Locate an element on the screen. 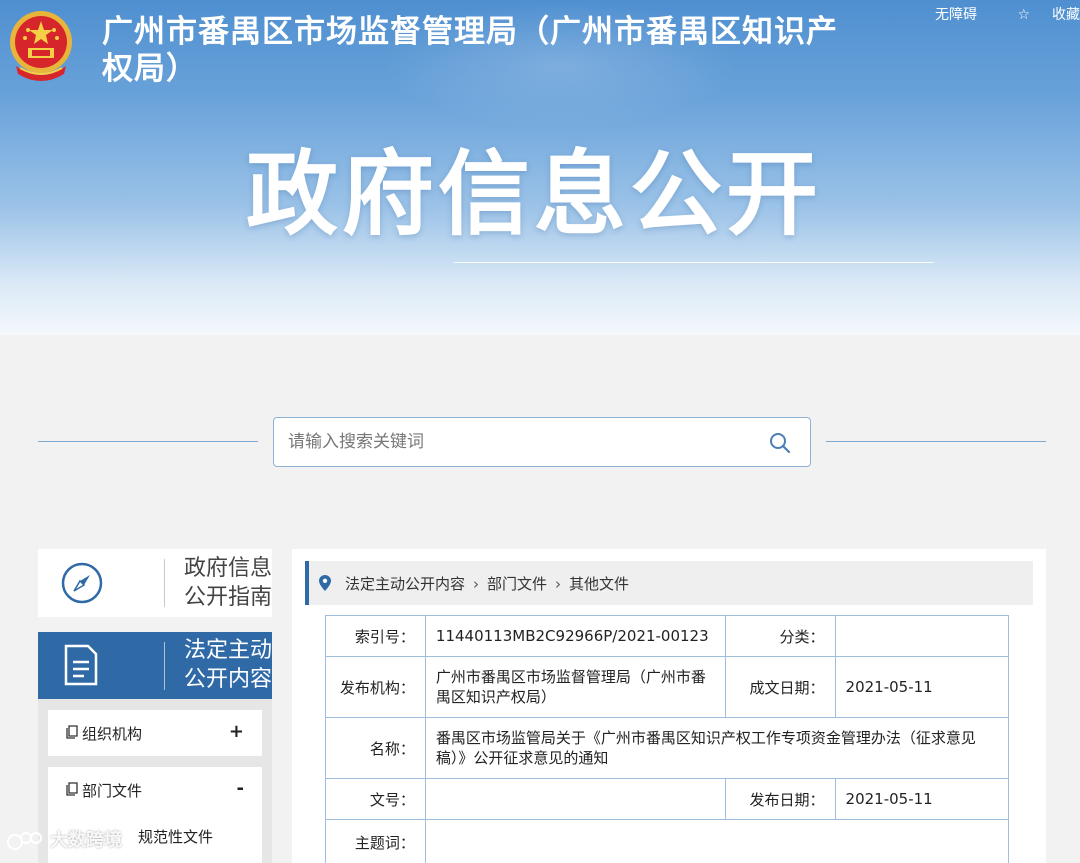 The image size is (1080, 863). search-icon is located at coordinates (780, 443).